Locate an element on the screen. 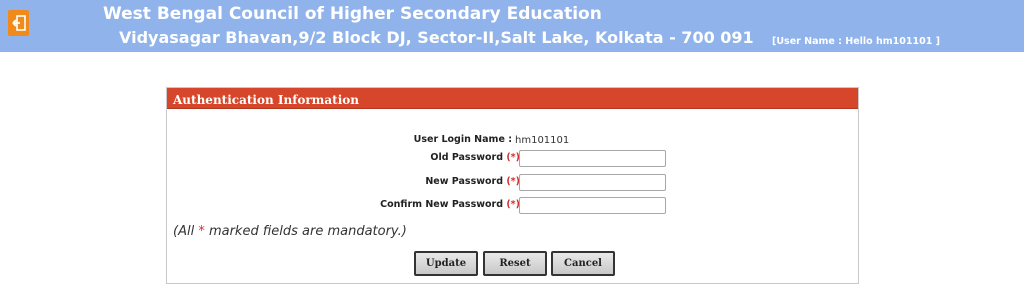 The image size is (1024, 293). old-password-label: Old Password (*) is located at coordinates (475, 157).